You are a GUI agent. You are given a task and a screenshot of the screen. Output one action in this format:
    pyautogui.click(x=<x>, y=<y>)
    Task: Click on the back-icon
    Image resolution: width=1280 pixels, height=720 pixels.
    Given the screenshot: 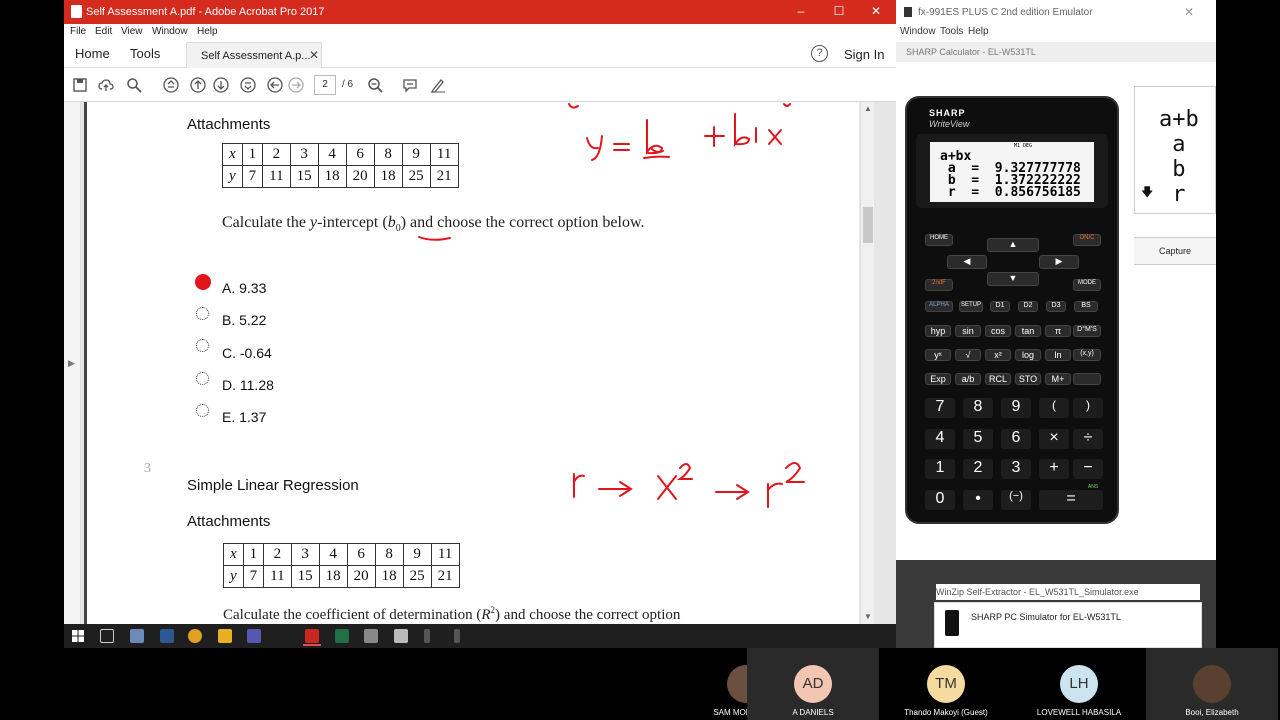 What is the action you would take?
    pyautogui.click(x=275, y=85)
    